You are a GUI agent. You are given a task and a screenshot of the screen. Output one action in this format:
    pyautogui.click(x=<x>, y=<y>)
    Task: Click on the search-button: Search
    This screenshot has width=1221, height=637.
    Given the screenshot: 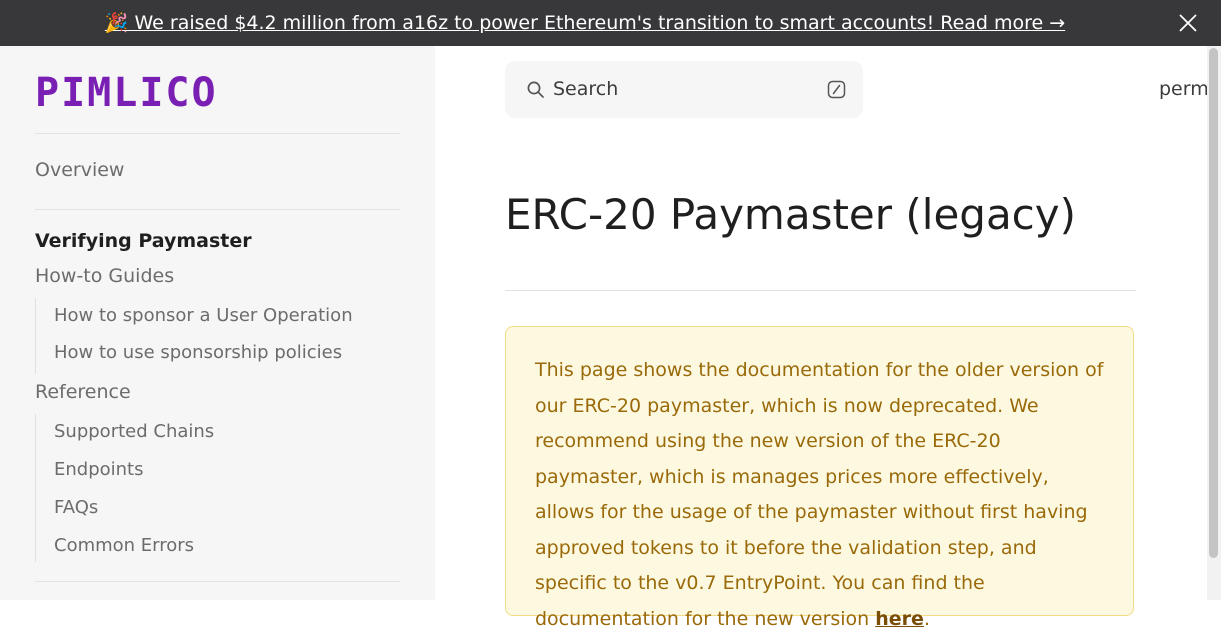 What is the action you would take?
    pyautogui.click(x=684, y=89)
    